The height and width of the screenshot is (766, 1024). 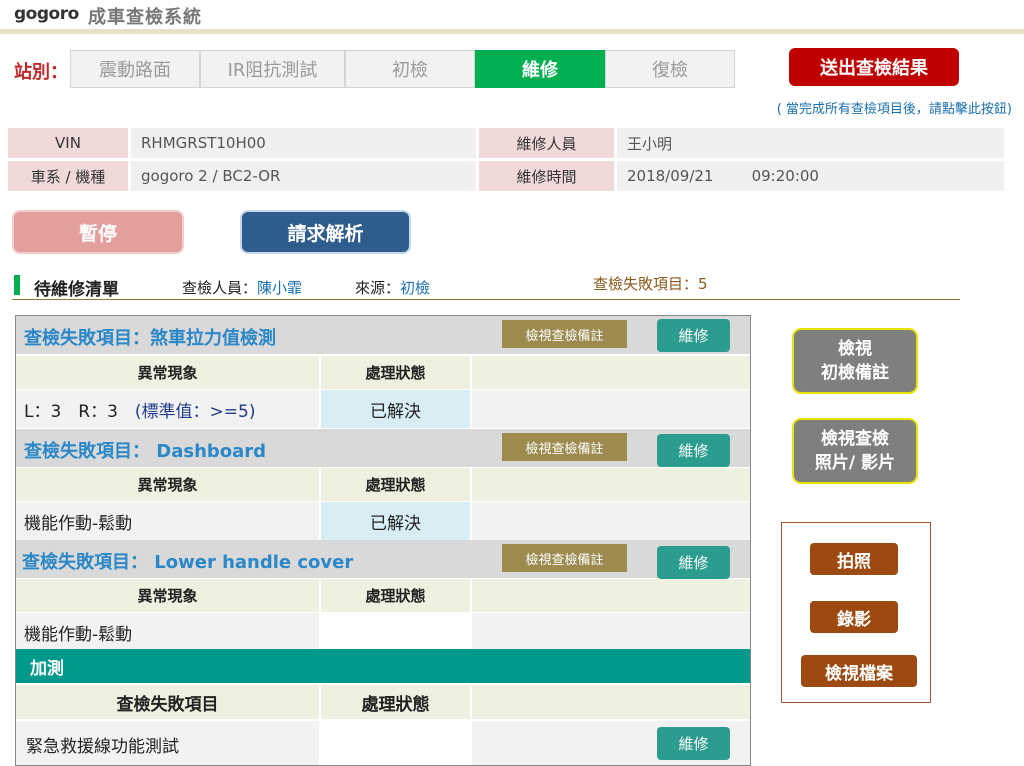 What do you see at coordinates (486, 299) in the screenshot?
I see `list-divider` at bounding box center [486, 299].